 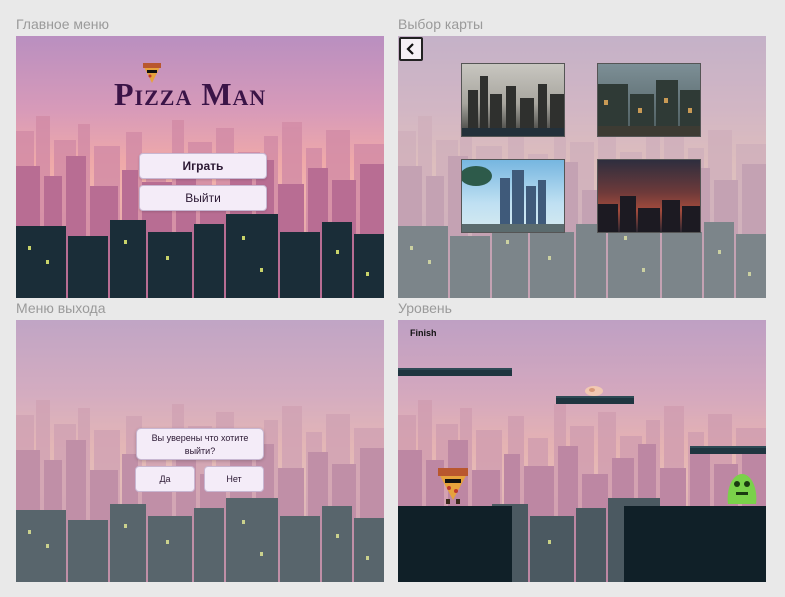 I want to click on exit-button: Выйти, so click(x=203, y=198).